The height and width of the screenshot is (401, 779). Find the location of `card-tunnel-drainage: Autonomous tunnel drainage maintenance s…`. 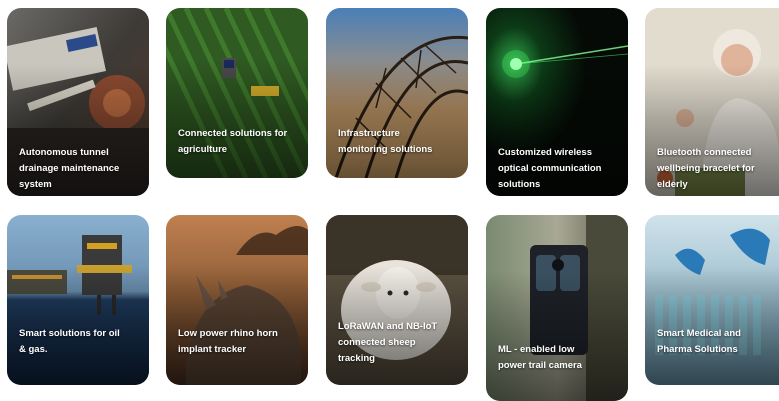

card-tunnel-drainage: Autonomous tunnel drainage maintenance s… is located at coordinates (78, 102).